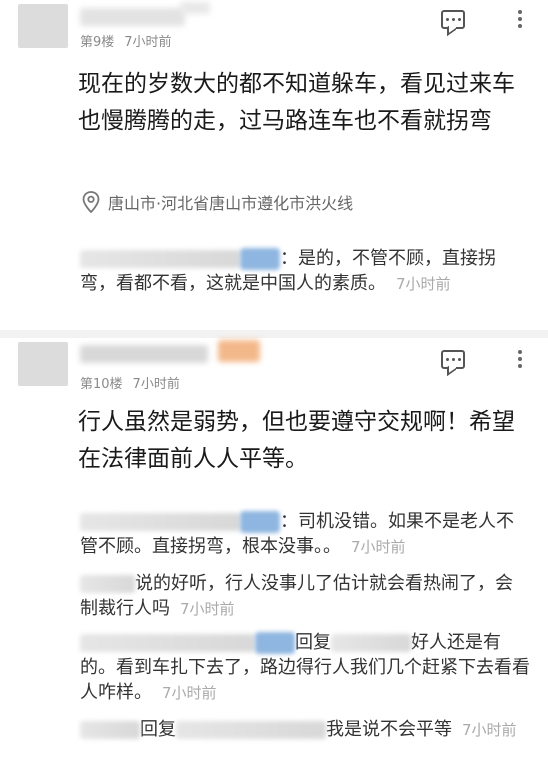 This screenshot has width=548, height=769. What do you see at coordinates (296, 102) in the screenshot?
I see `comment-text: 现在的岁数大的都不知道躲车，看见过来车也慢腾腾的走，过马路连车也不看就拐弯` at bounding box center [296, 102].